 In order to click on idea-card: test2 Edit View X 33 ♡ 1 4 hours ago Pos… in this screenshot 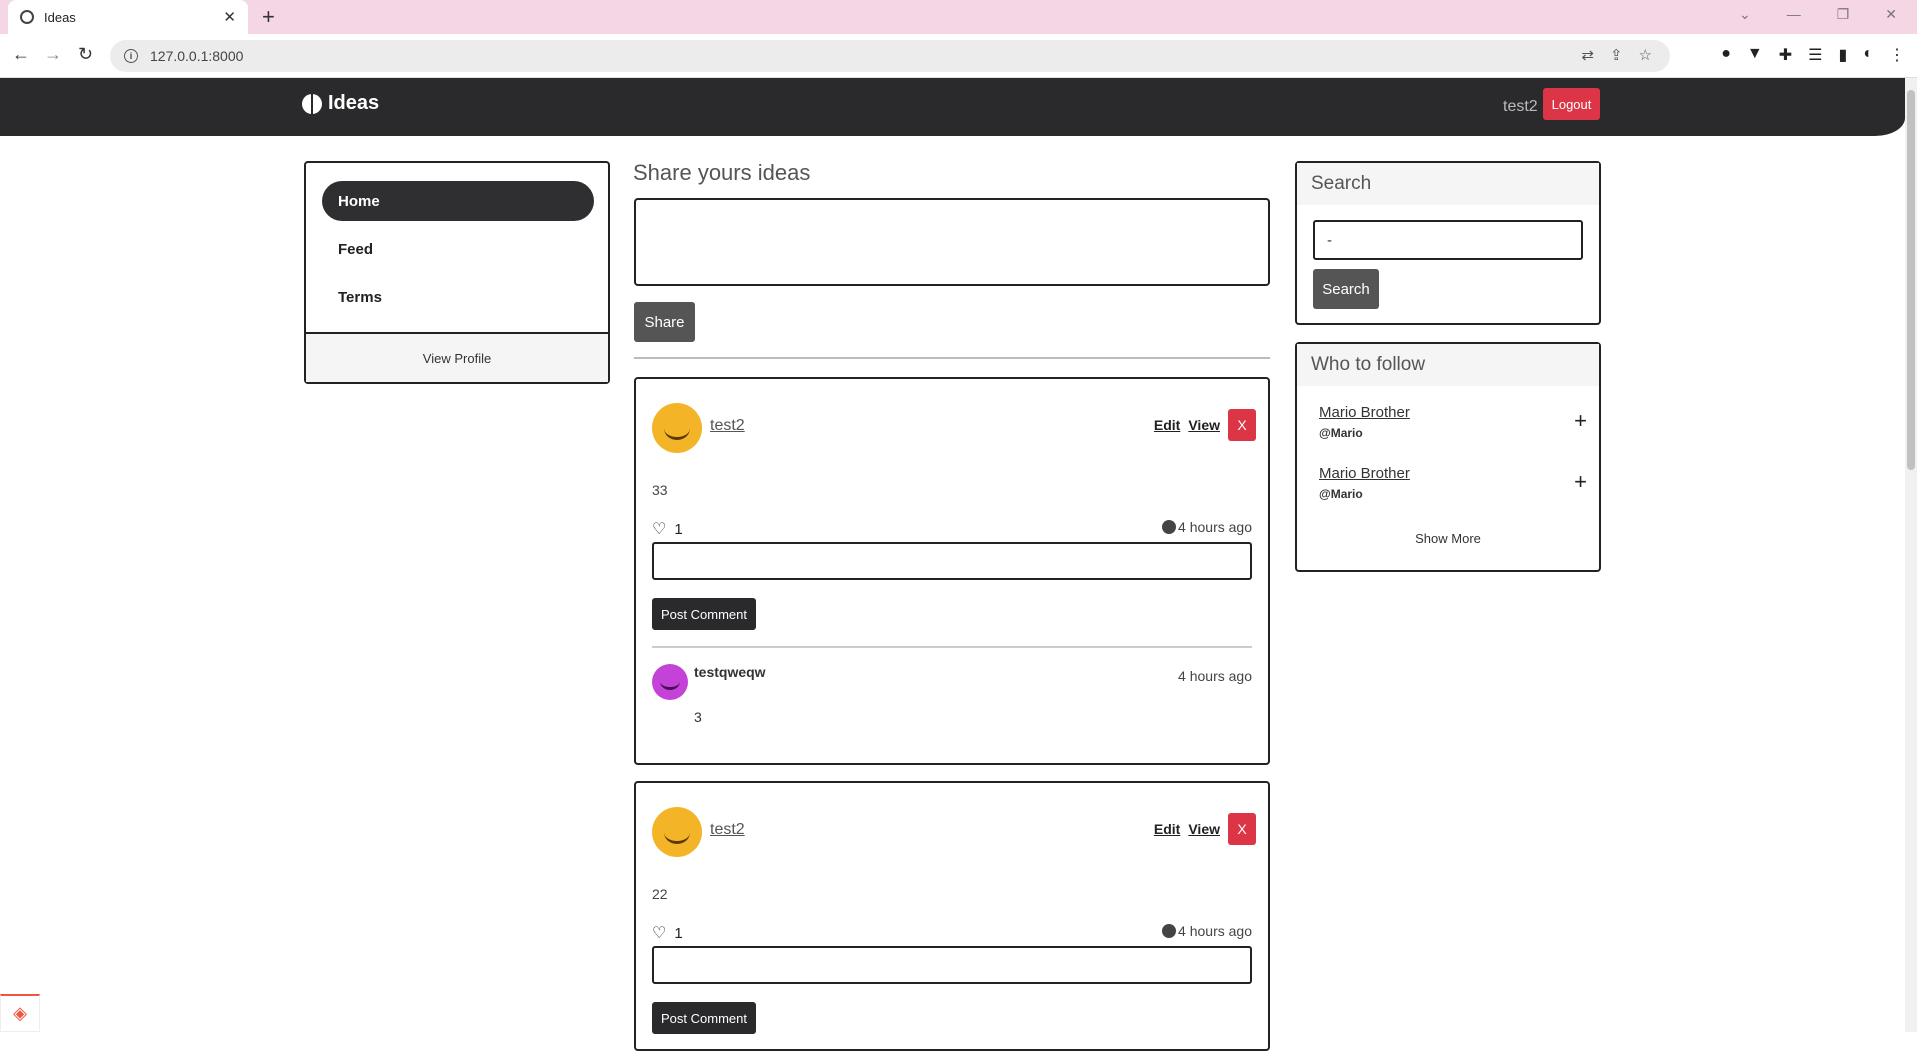, I will do `click(952, 571)`.